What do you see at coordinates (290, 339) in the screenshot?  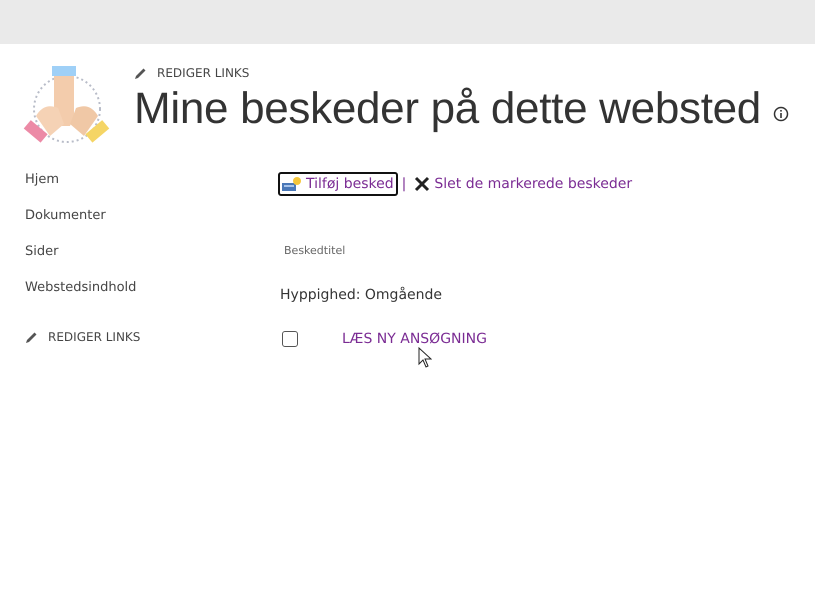 I see `checkbox` at bounding box center [290, 339].